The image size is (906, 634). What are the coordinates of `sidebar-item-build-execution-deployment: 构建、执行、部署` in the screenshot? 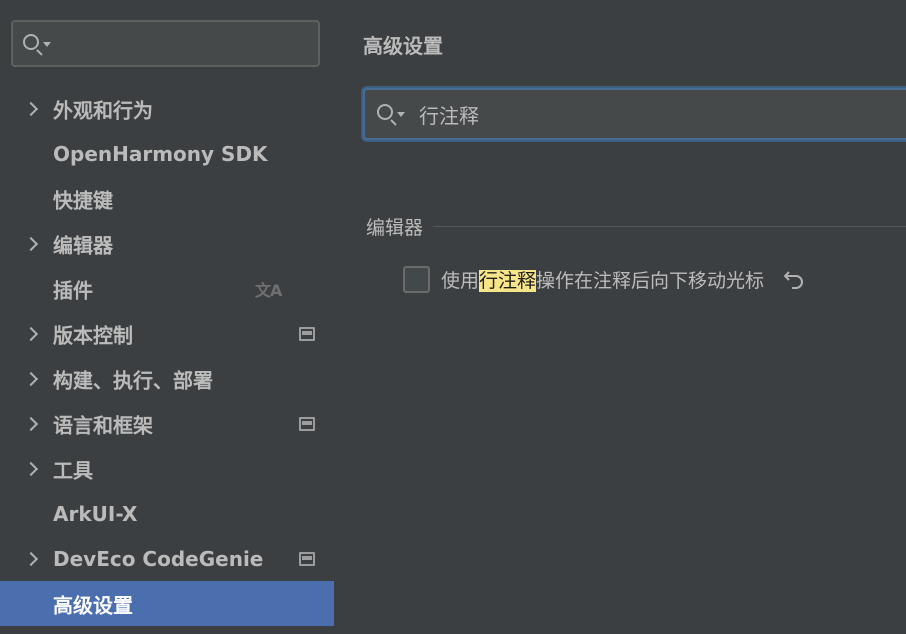 It's located at (167, 378).